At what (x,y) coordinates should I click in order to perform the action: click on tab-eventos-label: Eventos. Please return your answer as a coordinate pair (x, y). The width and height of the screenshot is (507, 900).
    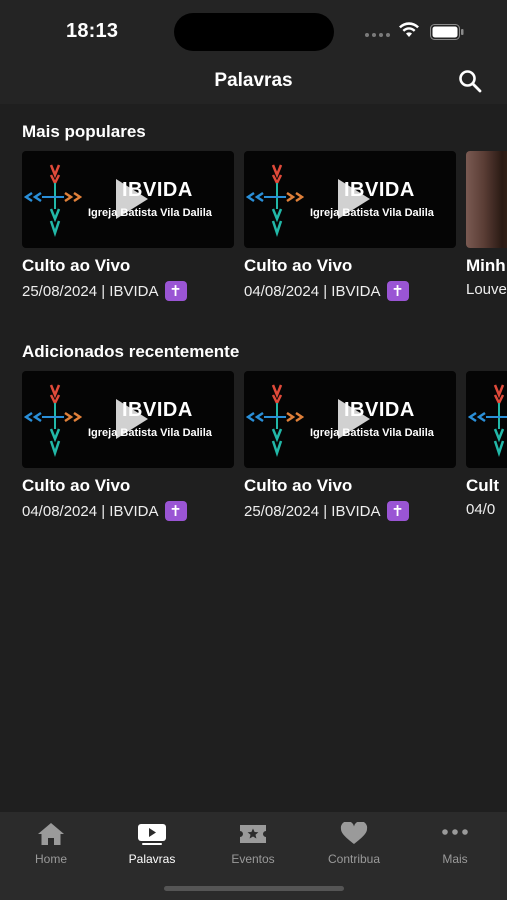
    Looking at the image, I should click on (253, 859).